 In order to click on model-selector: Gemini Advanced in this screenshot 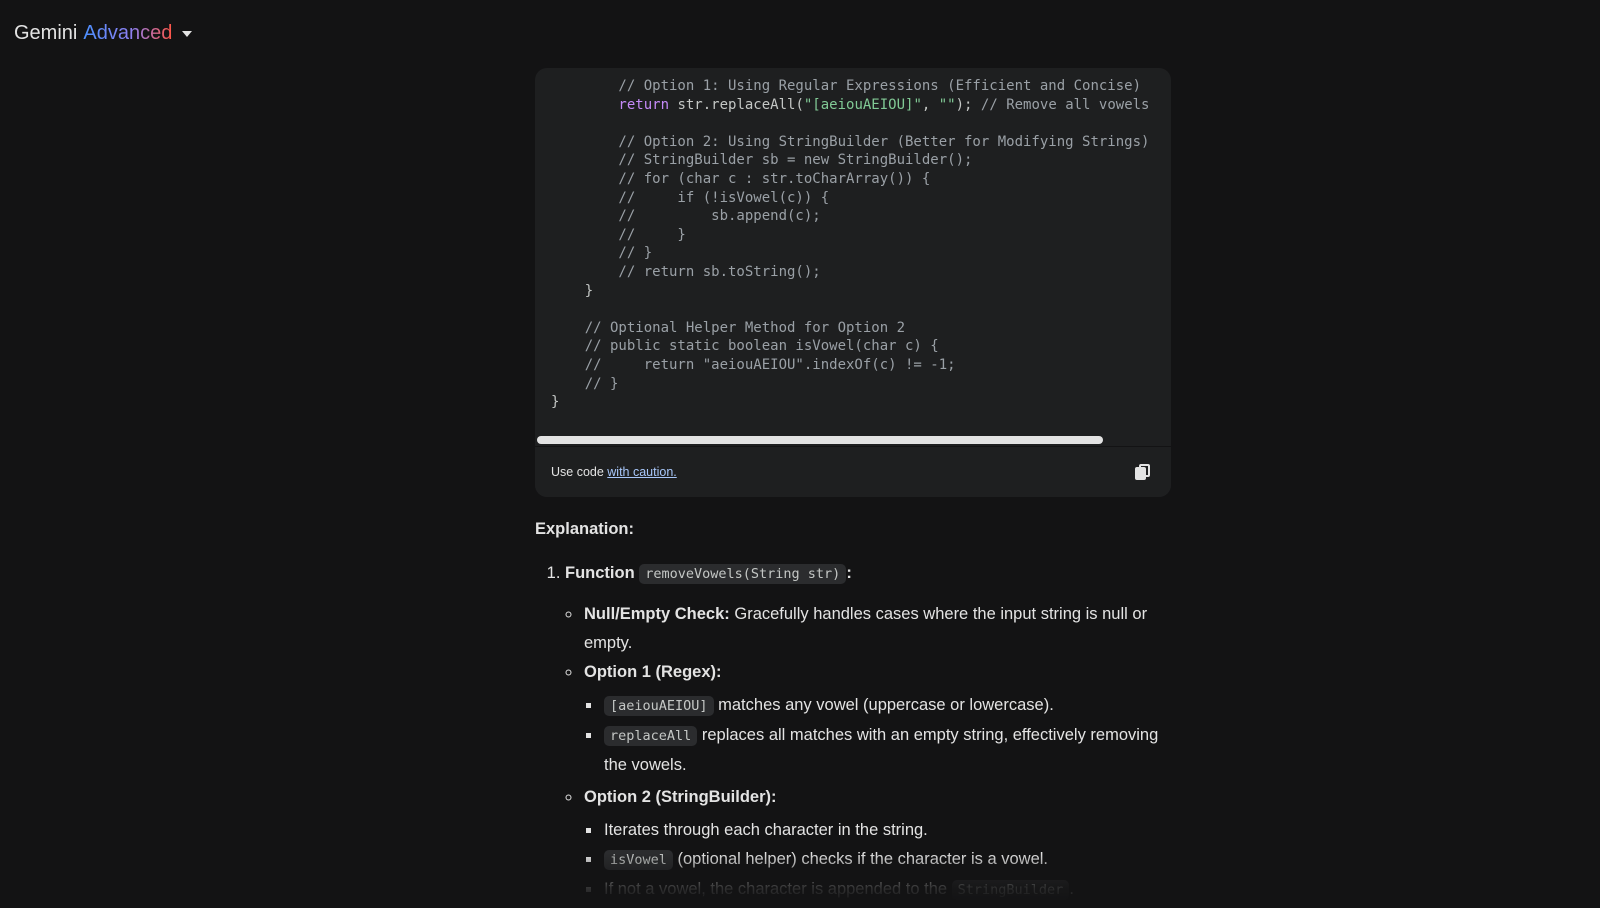, I will do `click(103, 33)`.